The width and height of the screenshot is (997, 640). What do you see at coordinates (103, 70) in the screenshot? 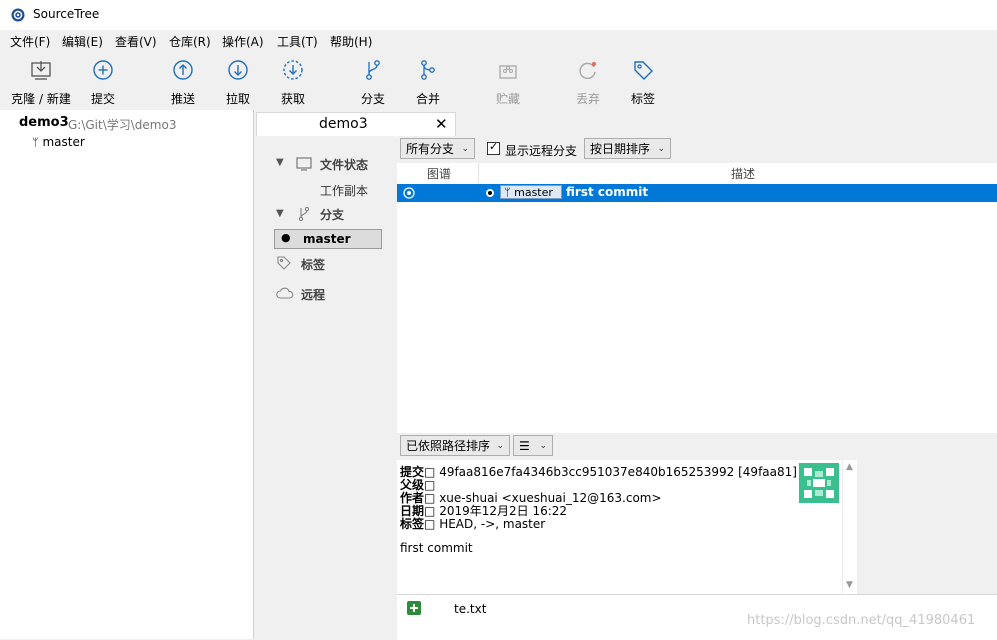
I see `plus-circle-icon` at bounding box center [103, 70].